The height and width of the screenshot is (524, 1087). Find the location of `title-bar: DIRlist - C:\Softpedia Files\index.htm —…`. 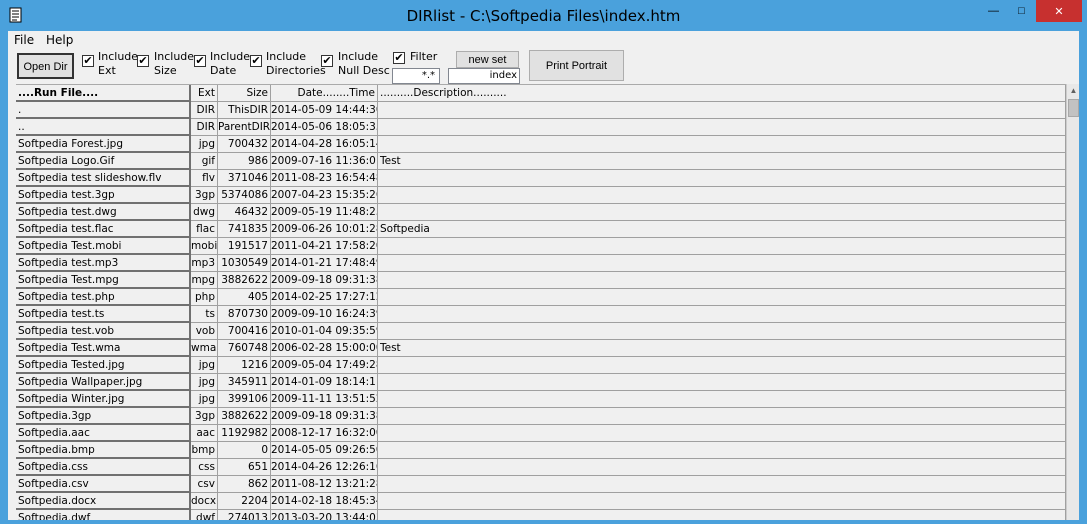

title-bar: DIRlist - C:\Softpedia Files\index.htm —… is located at coordinates (543, 15).